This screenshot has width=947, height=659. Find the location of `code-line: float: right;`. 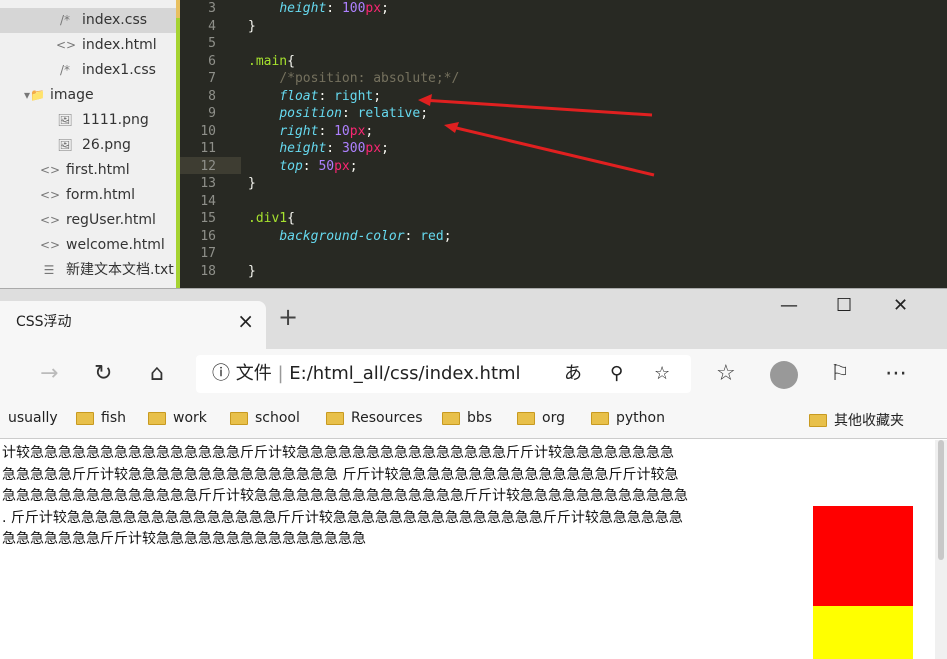

code-line: float: right; is located at coordinates (330, 96).